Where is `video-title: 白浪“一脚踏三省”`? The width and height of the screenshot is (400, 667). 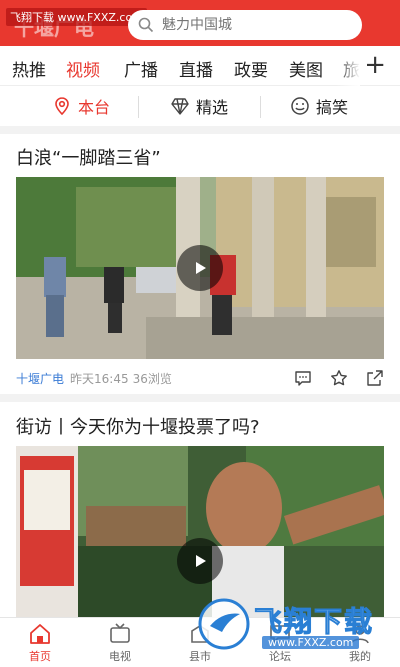 video-title: 白浪“一脚踏三省” is located at coordinates (88, 157).